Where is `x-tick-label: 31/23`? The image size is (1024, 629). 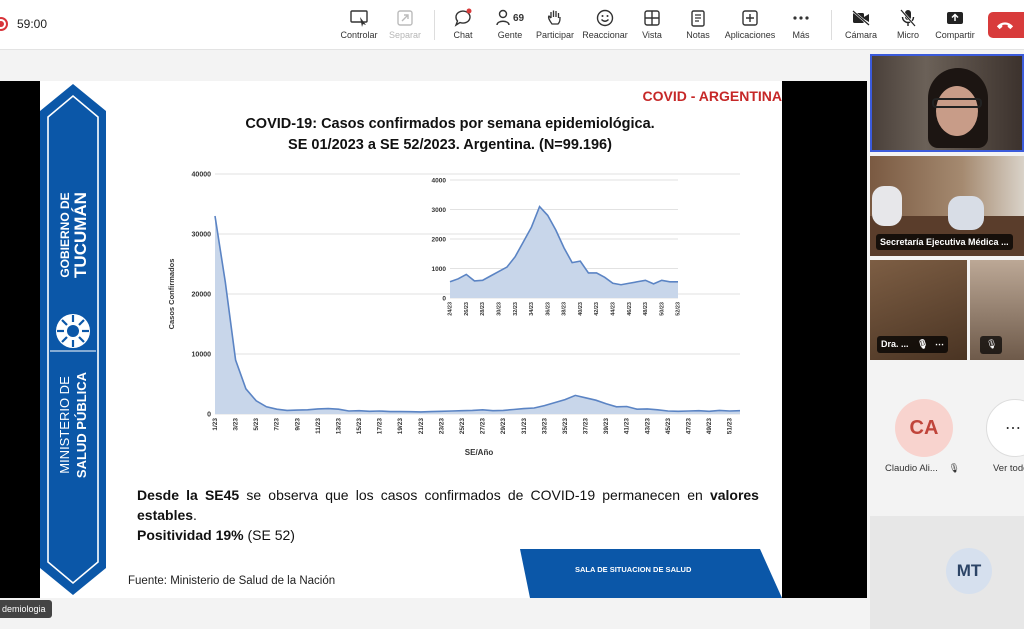
x-tick-label: 31/23 is located at coordinates (524, 426).